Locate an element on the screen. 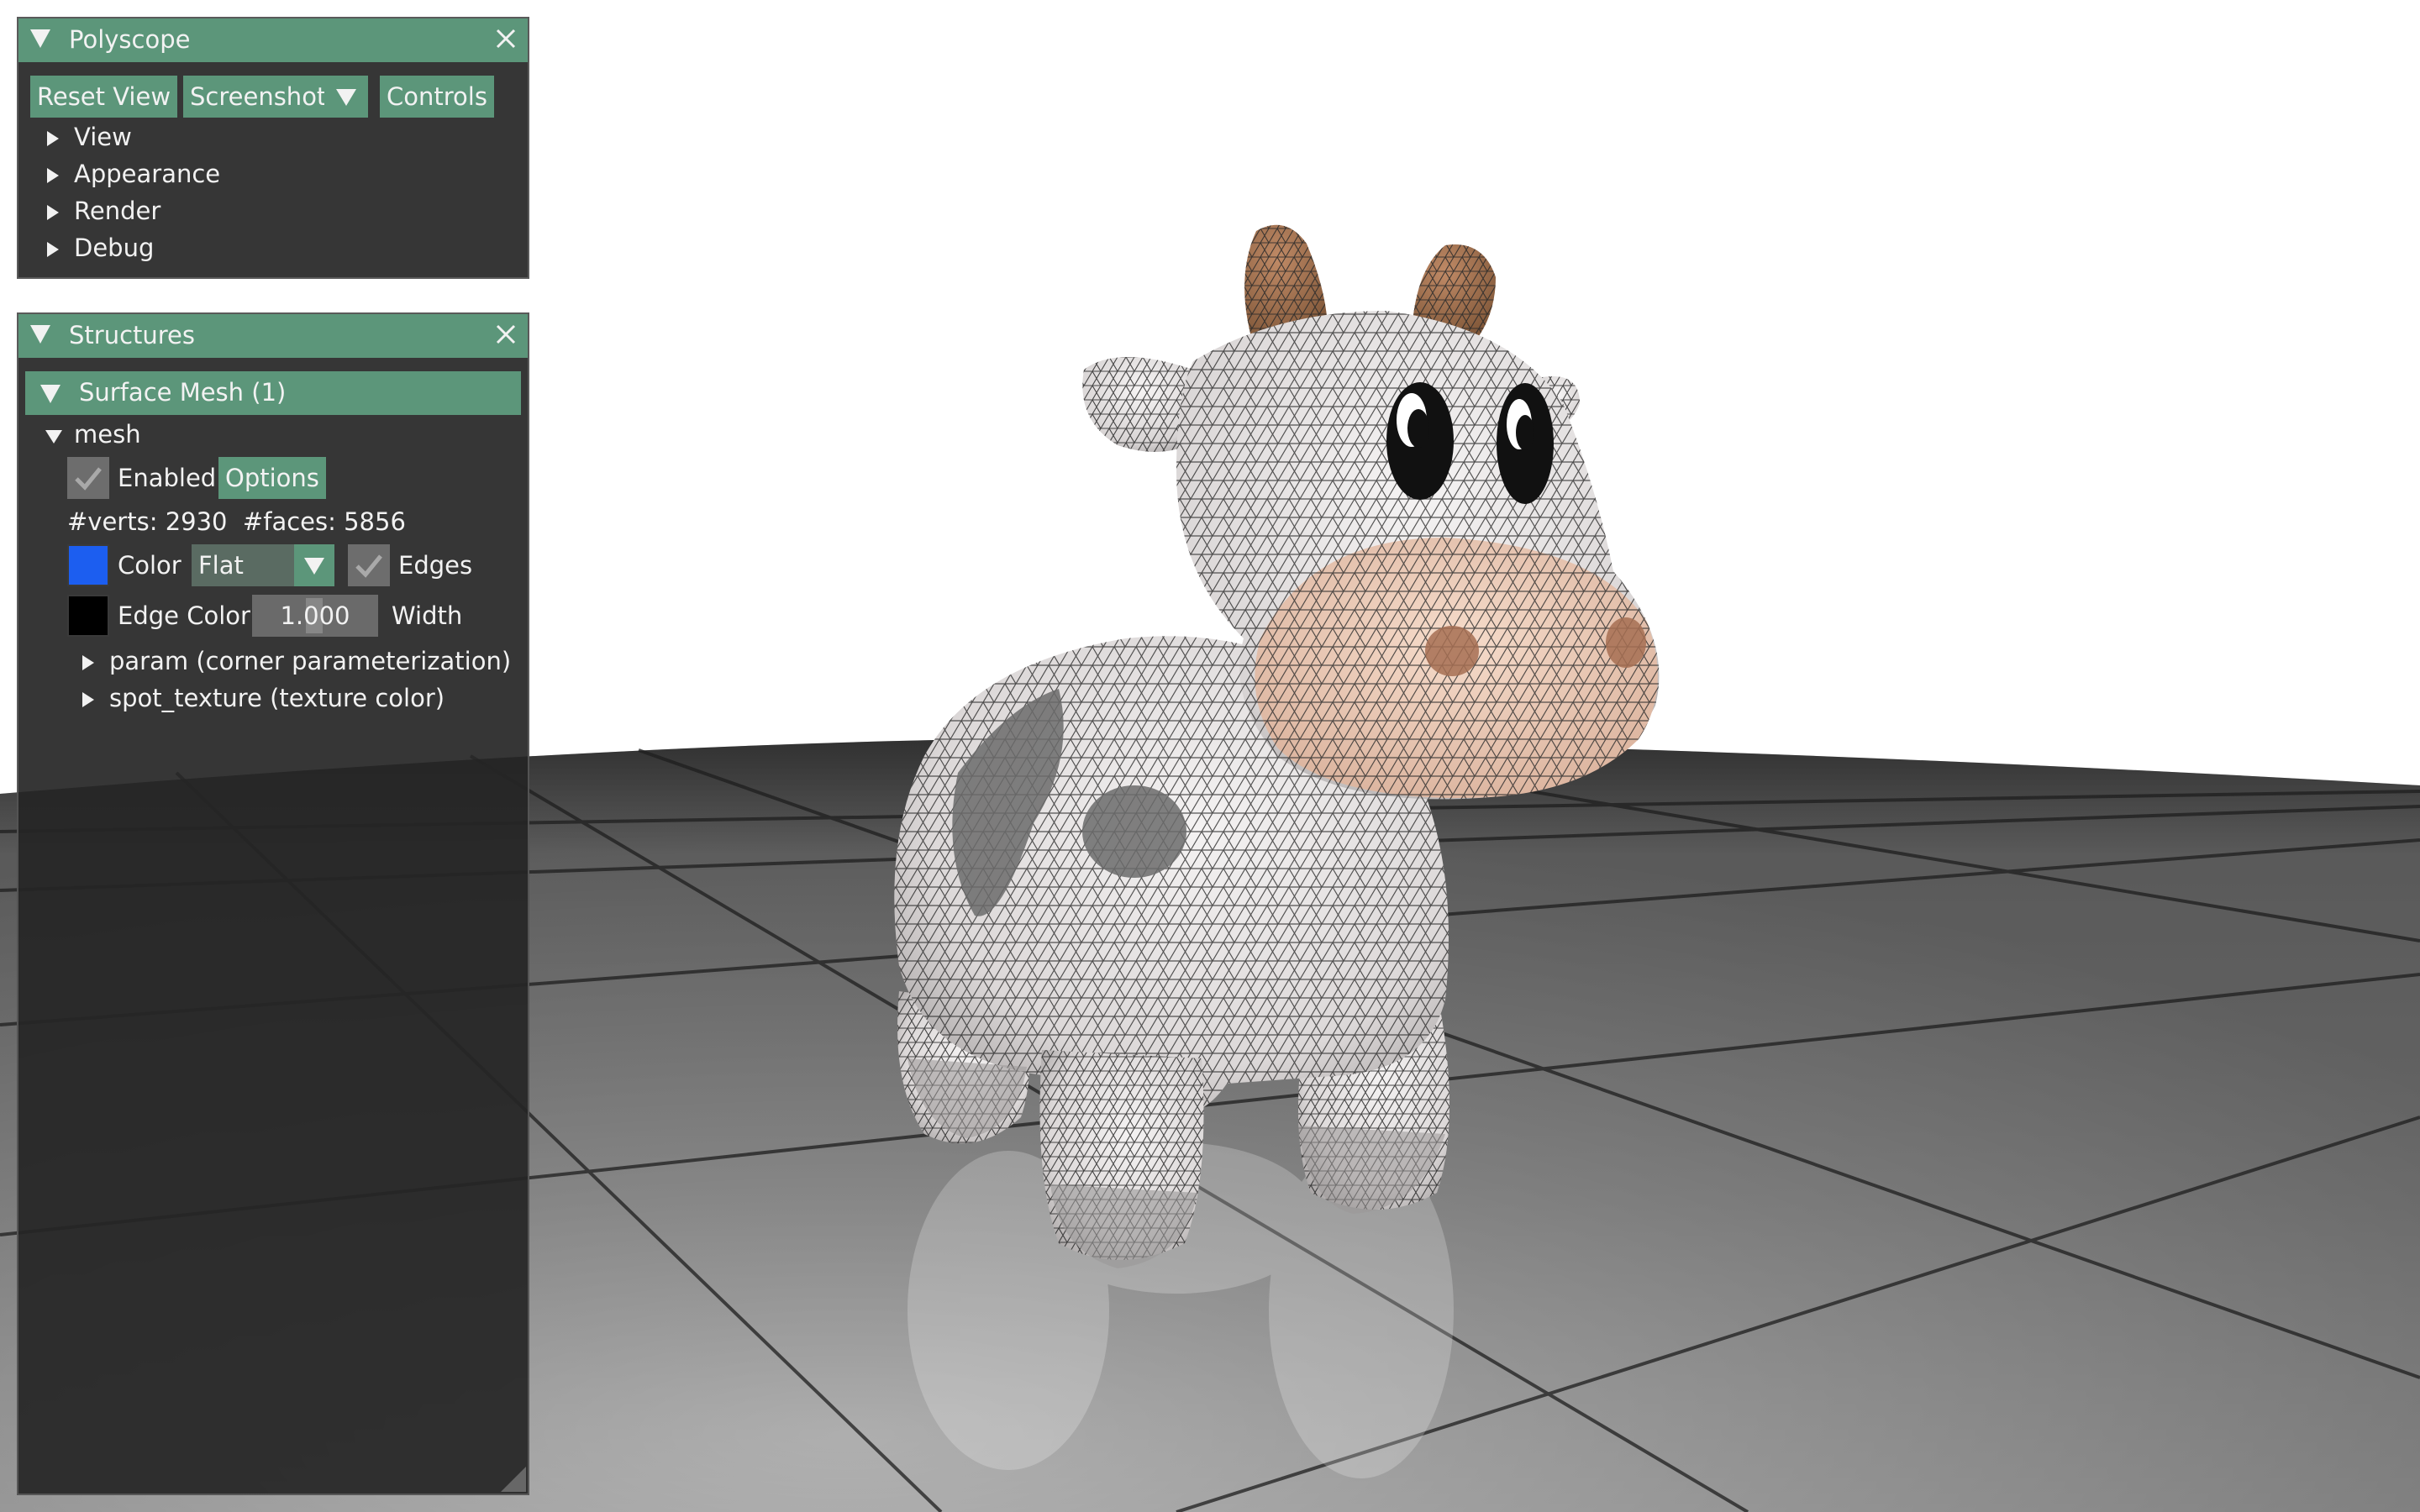 This screenshot has width=2420, height=1512. quantity-label: spot_texture (texture color) is located at coordinates (277, 698).